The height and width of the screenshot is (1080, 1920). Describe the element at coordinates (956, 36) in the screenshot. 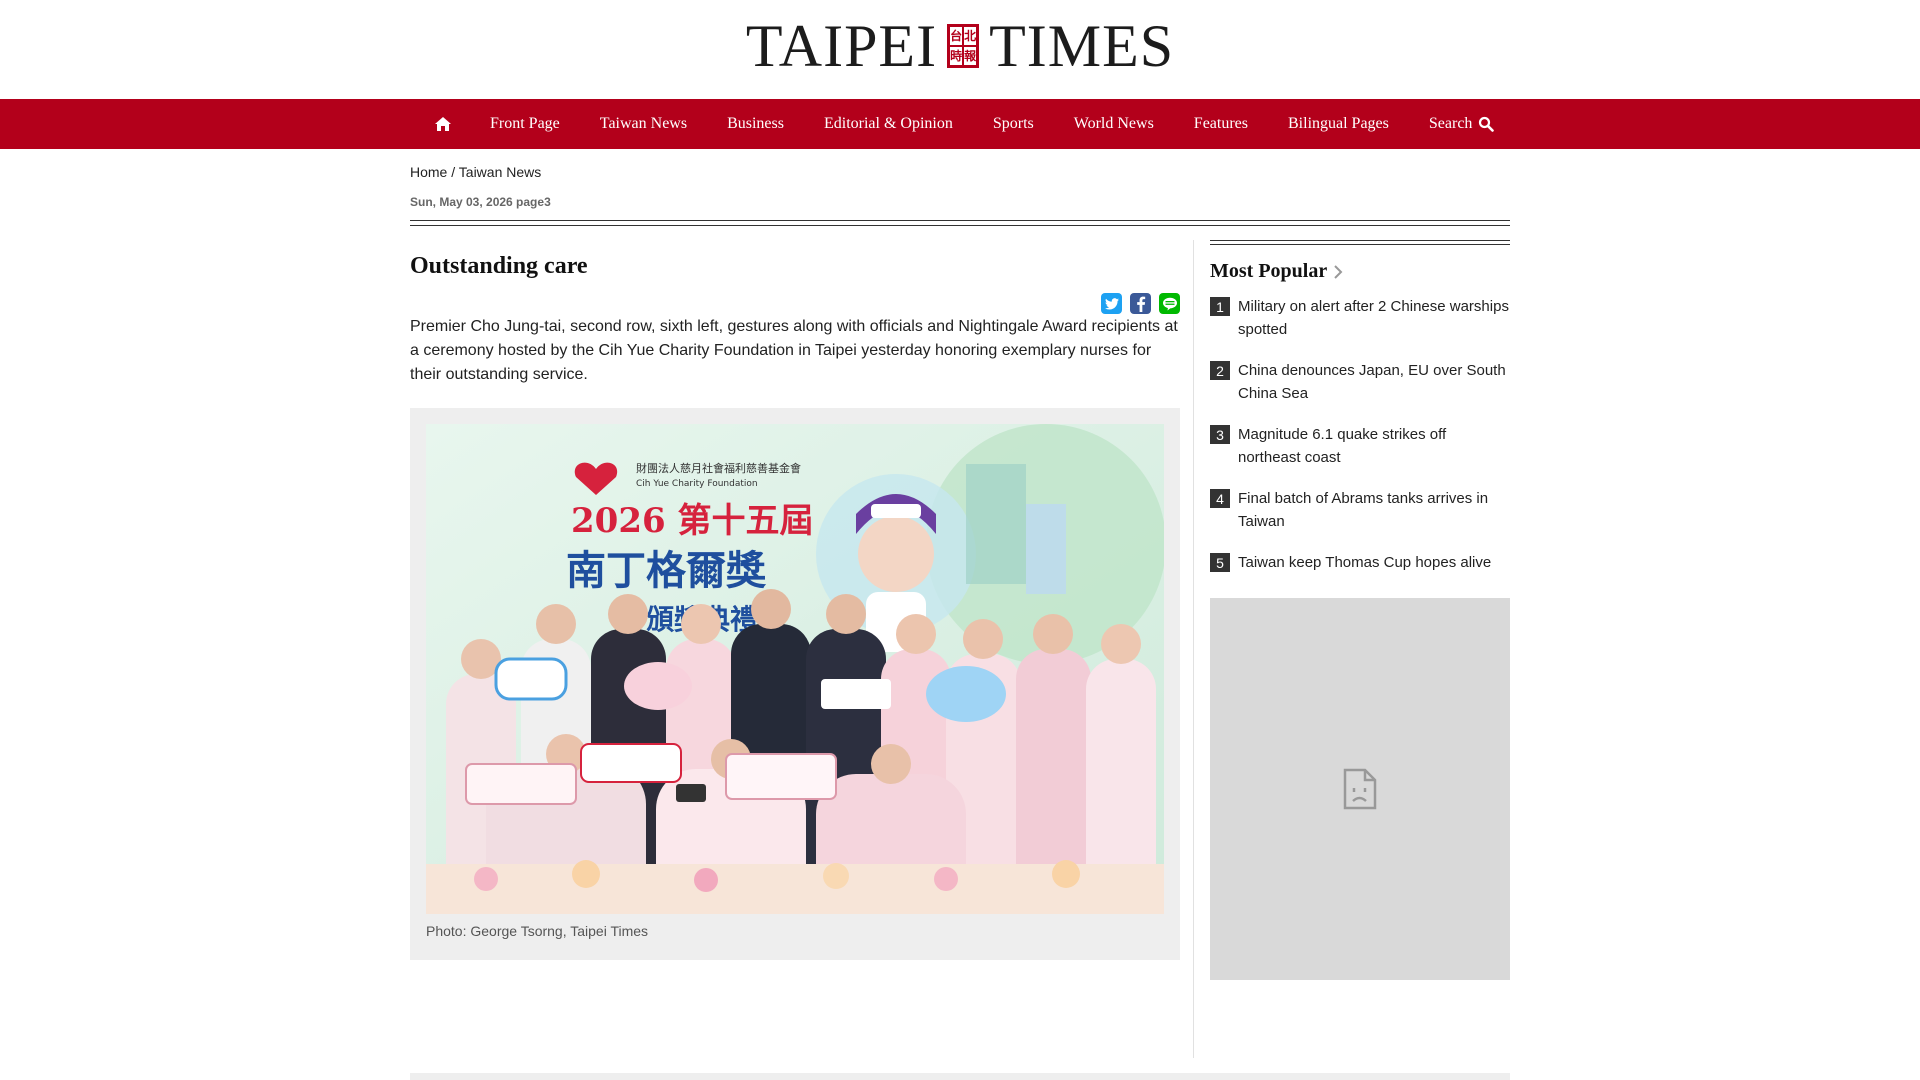

I see `seal-char: 台` at that location.